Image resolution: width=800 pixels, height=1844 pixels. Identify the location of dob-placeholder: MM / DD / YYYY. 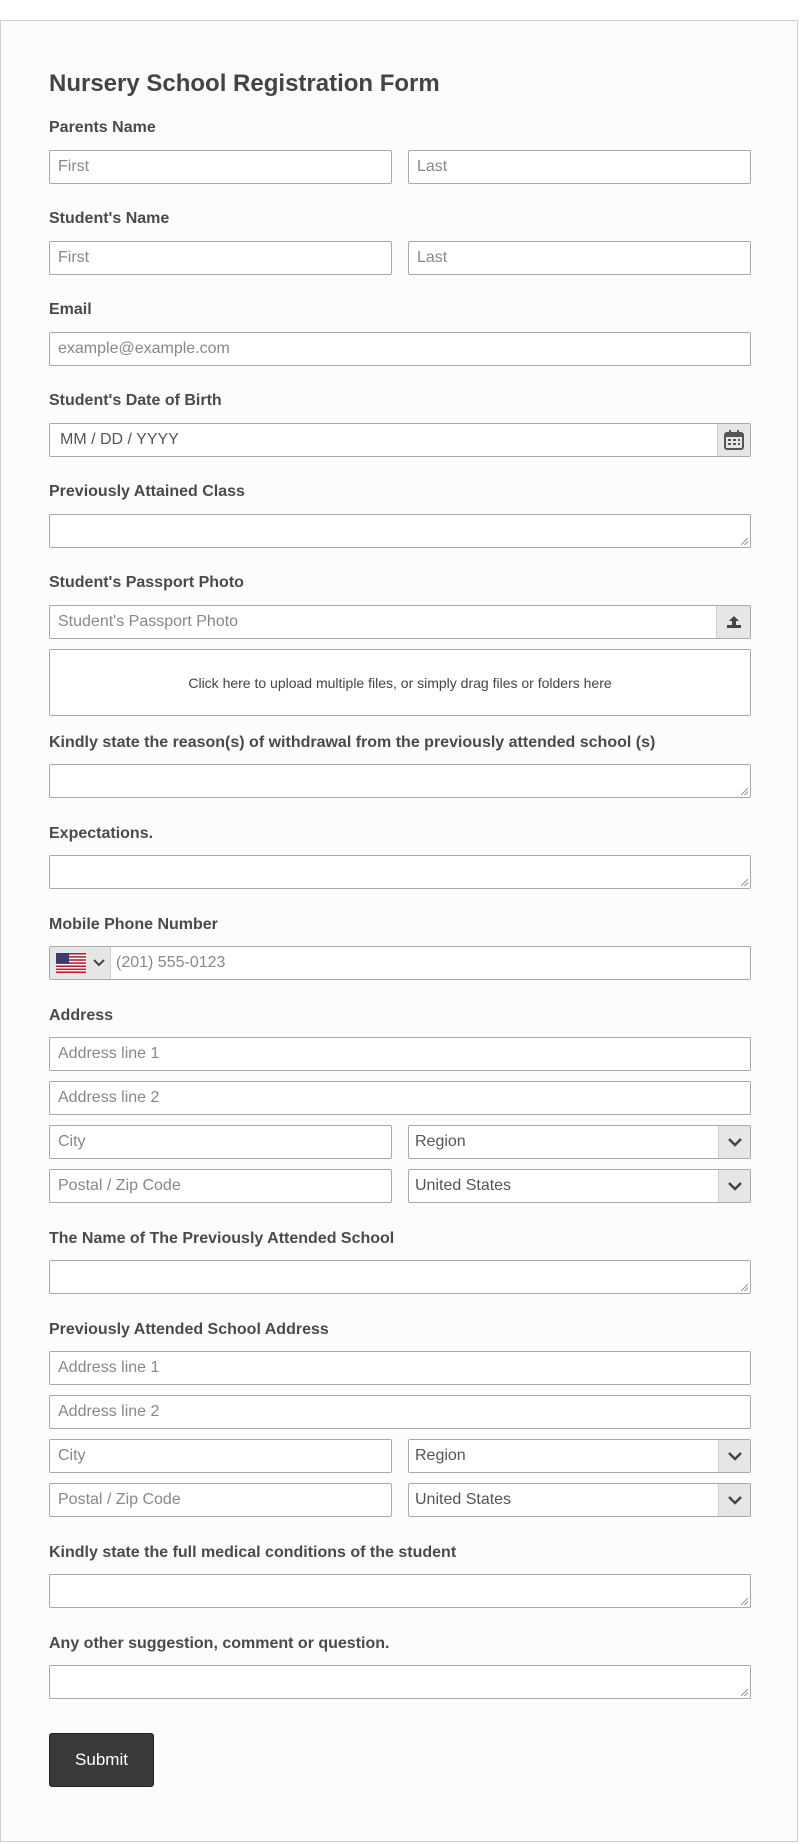
(119, 439).